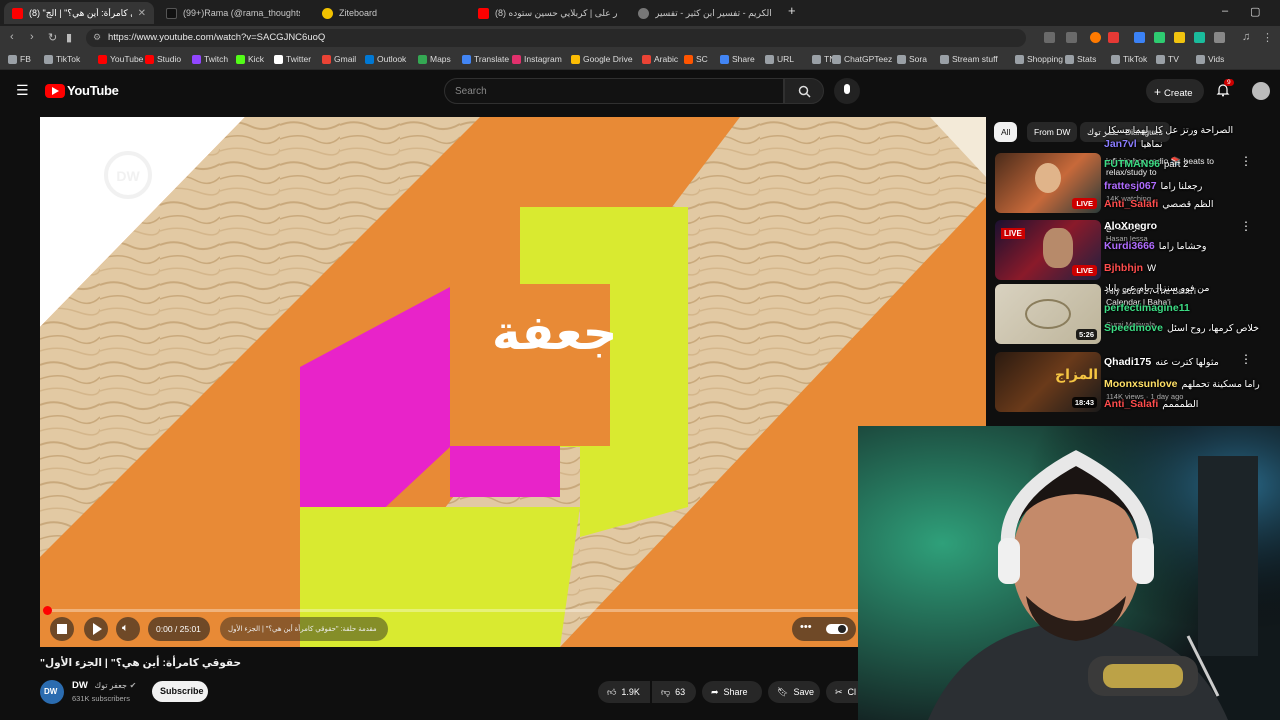 This screenshot has height=720, width=1280. Describe the element at coordinates (392, 59) in the screenshot. I see `bookmark-label: Outlook` at that location.